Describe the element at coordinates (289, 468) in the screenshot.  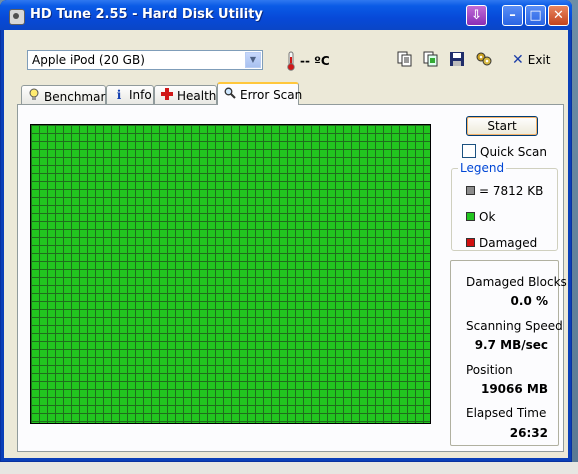
I see `taskbar-strip` at that location.